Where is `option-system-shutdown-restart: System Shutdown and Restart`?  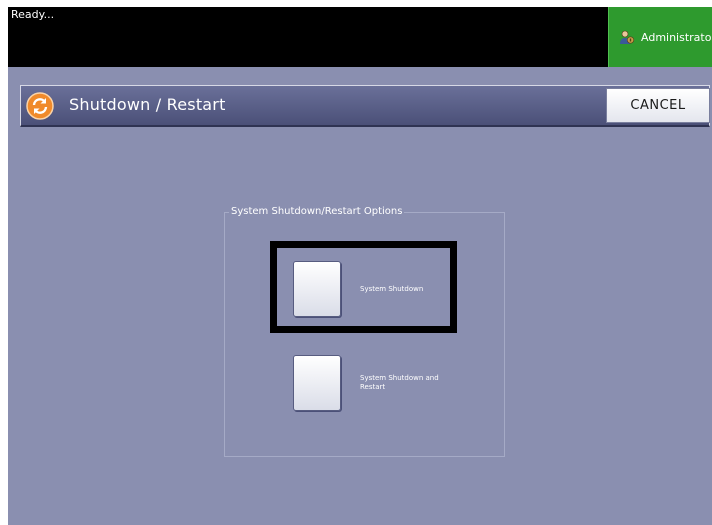 option-system-shutdown-restart: System Shutdown and Restart is located at coordinates (366, 383).